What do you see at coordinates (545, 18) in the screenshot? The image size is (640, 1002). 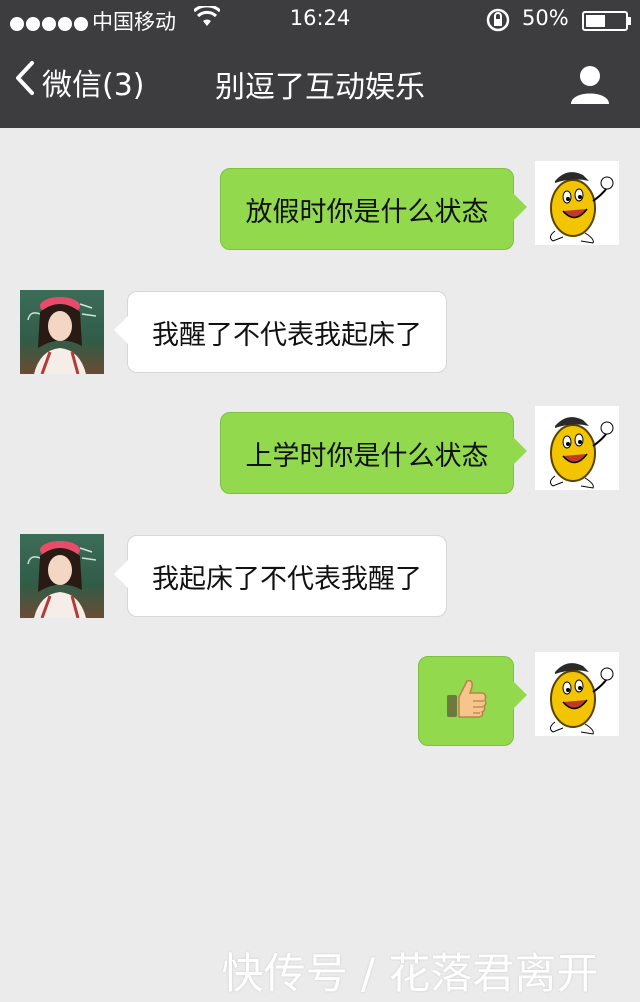 I see `battery-percent: 50%` at bounding box center [545, 18].